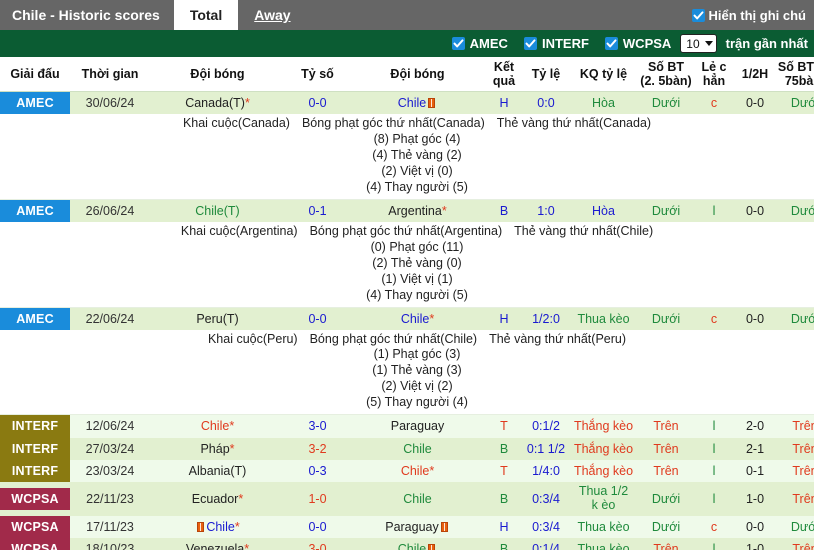  I want to click on col-header-odds: Tỷ lệ, so click(546, 74).